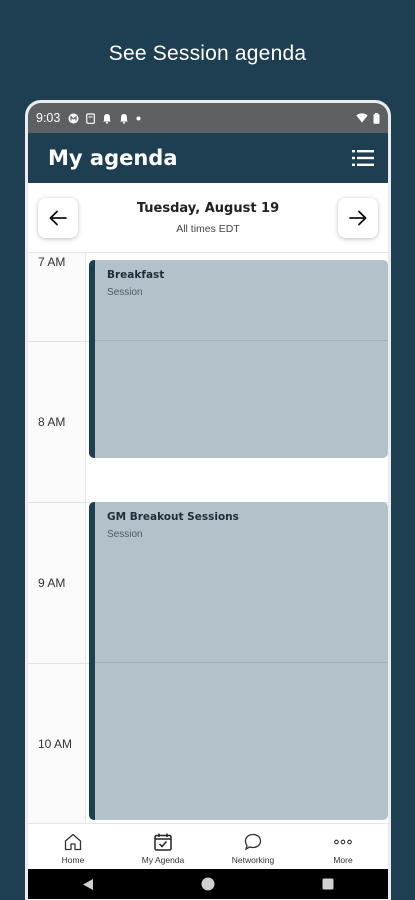  I want to click on home-circle-icon, so click(208, 884).